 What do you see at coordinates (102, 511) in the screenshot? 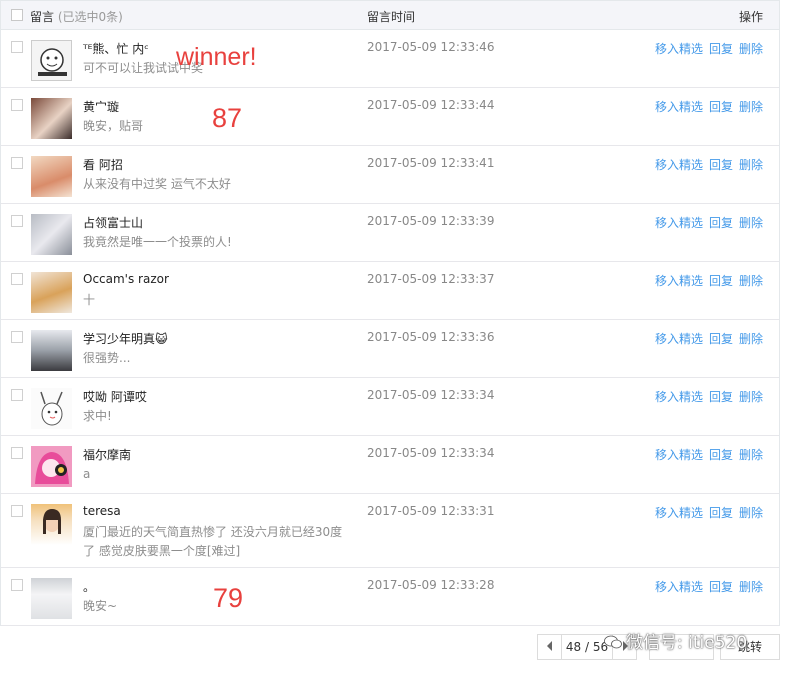
I see `comment-nickname: teresa` at bounding box center [102, 511].